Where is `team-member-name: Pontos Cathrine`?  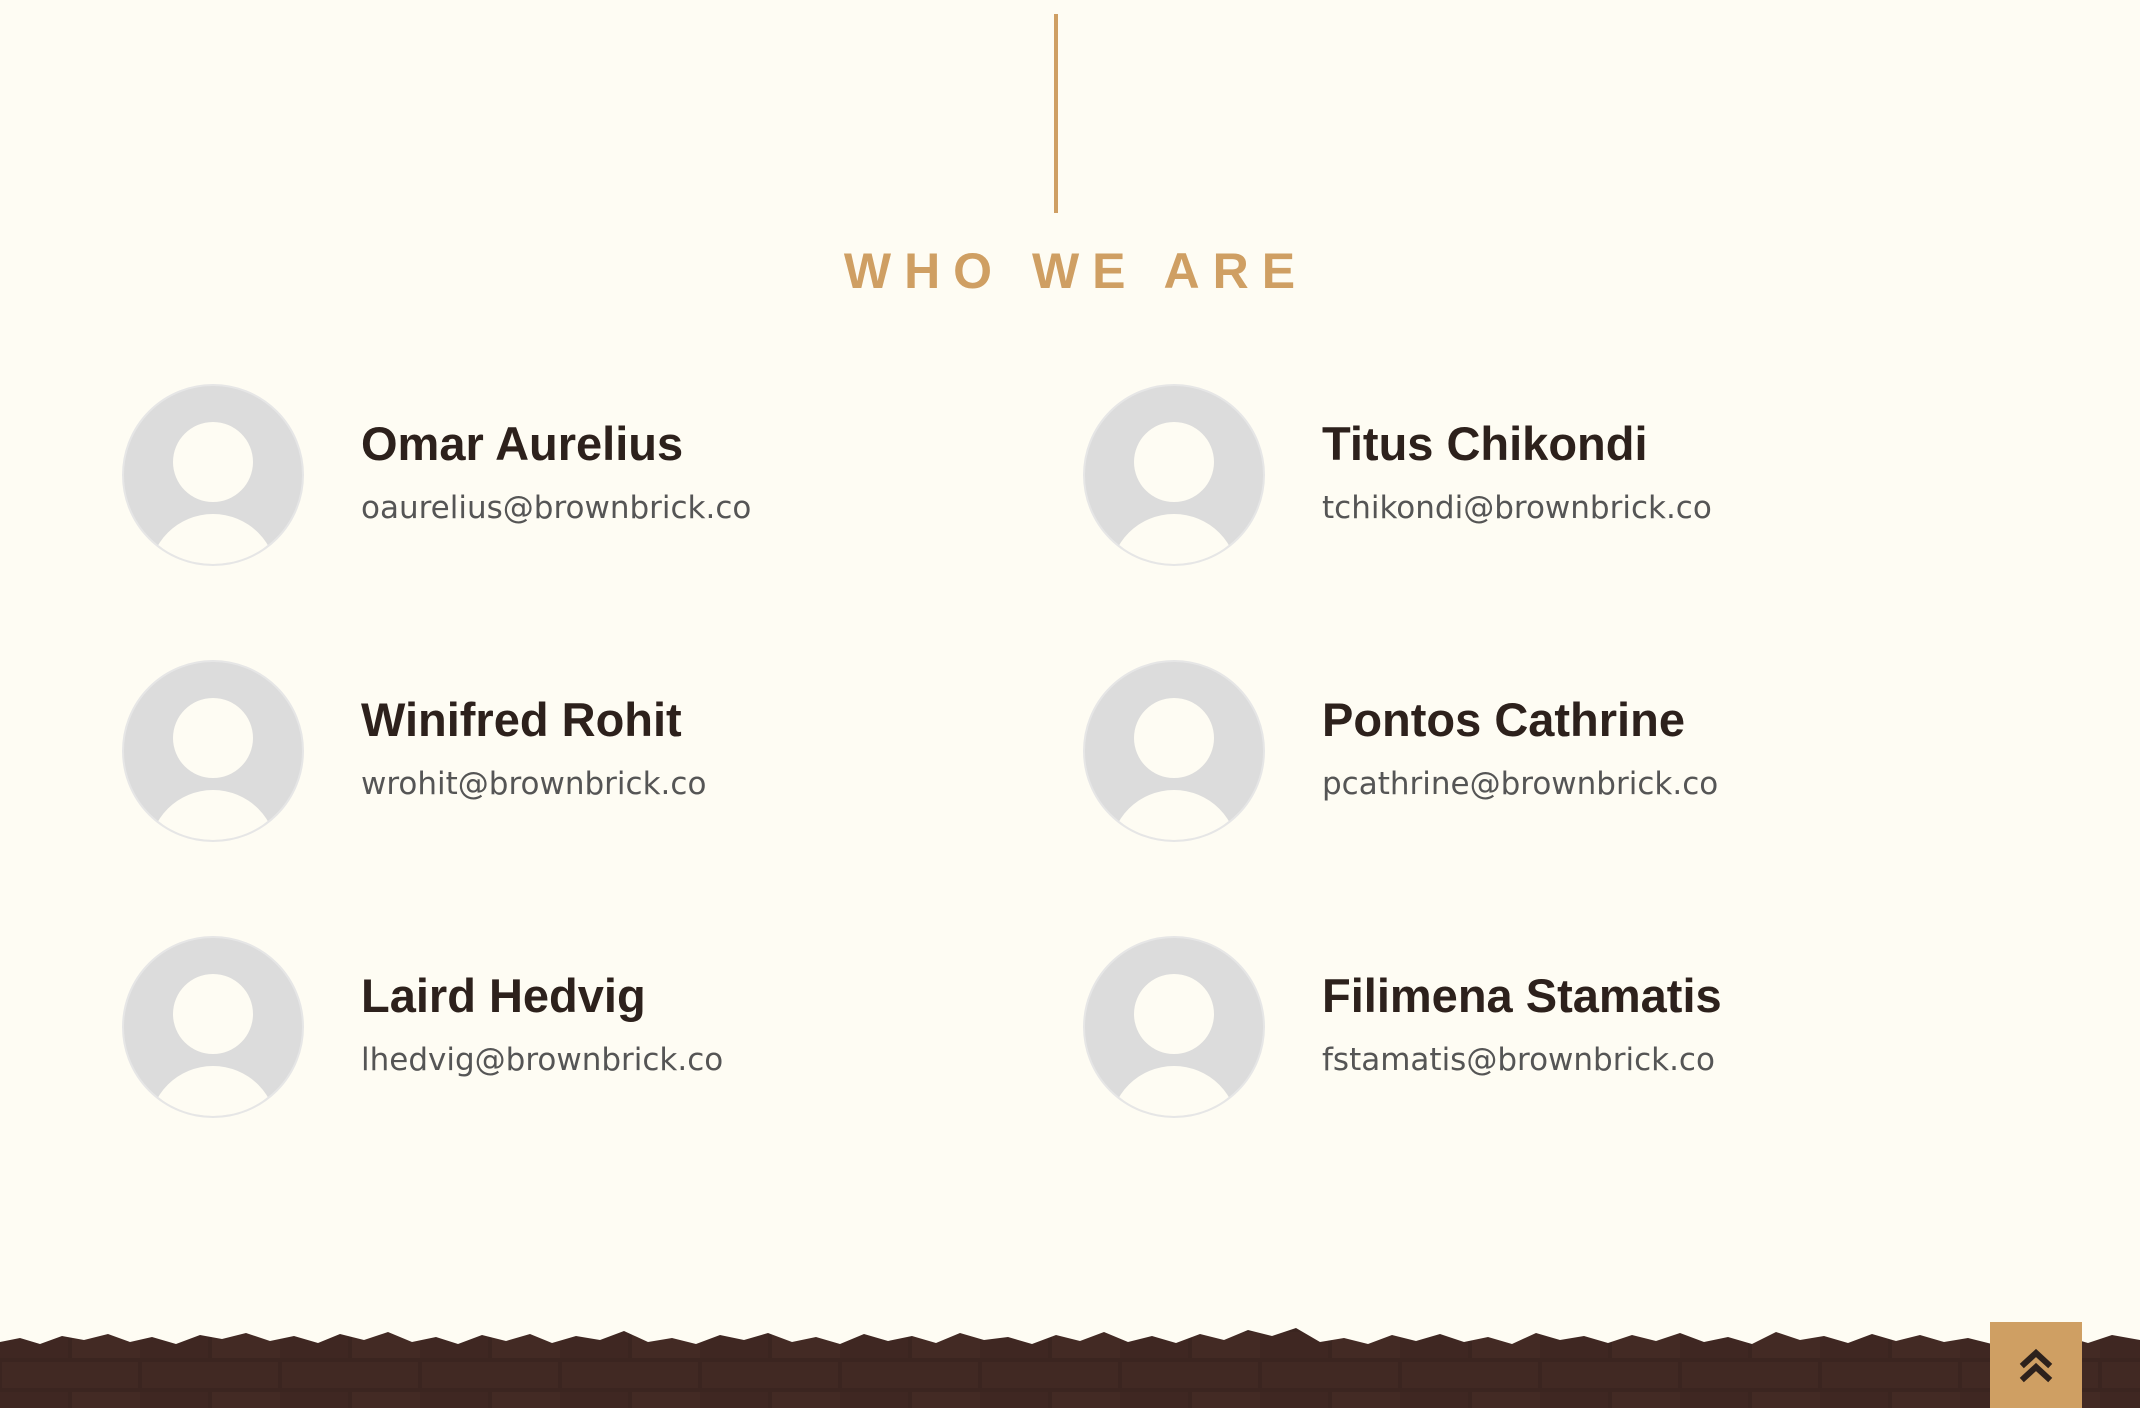 team-member-name: Pontos Cathrine is located at coordinates (1503, 719).